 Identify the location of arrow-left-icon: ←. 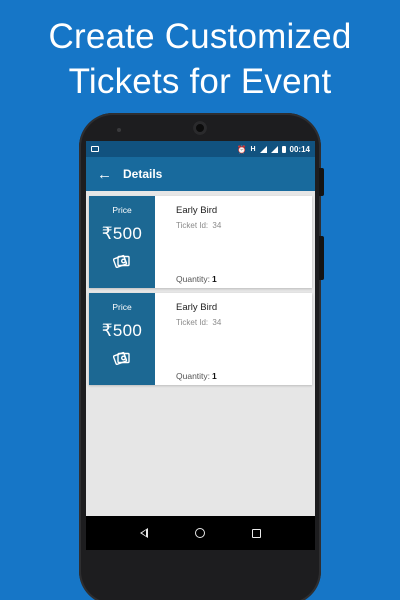
(110, 174).